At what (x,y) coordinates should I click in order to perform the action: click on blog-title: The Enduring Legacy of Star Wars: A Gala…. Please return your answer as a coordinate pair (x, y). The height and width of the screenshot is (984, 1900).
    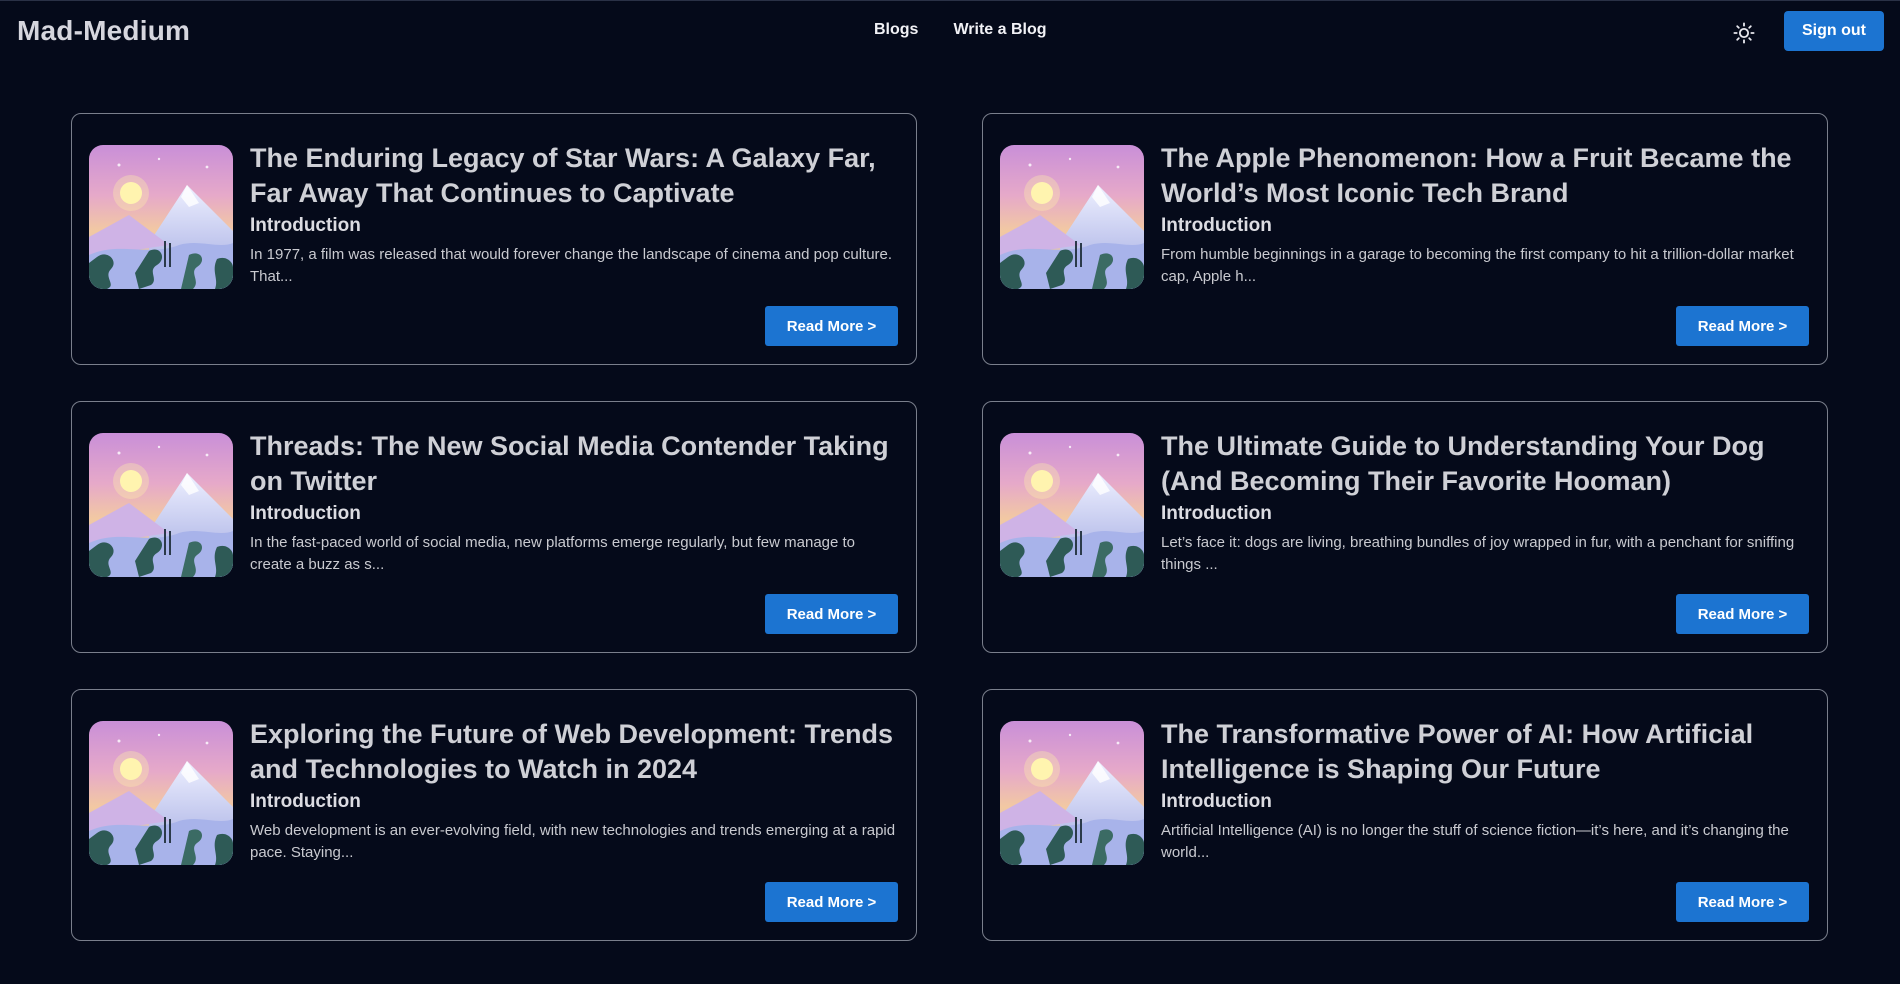
    Looking at the image, I should click on (574, 176).